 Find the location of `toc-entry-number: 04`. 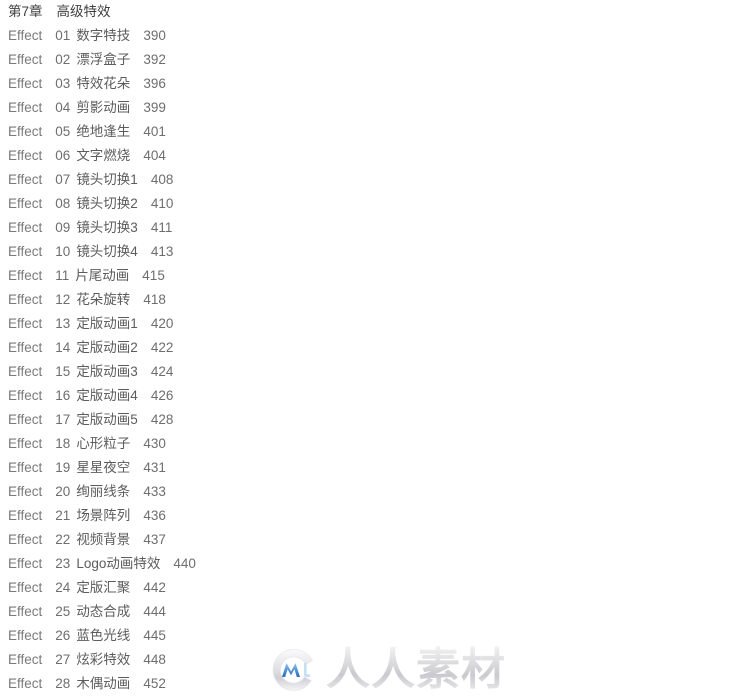

toc-entry-number: 04 is located at coordinates (63, 107).